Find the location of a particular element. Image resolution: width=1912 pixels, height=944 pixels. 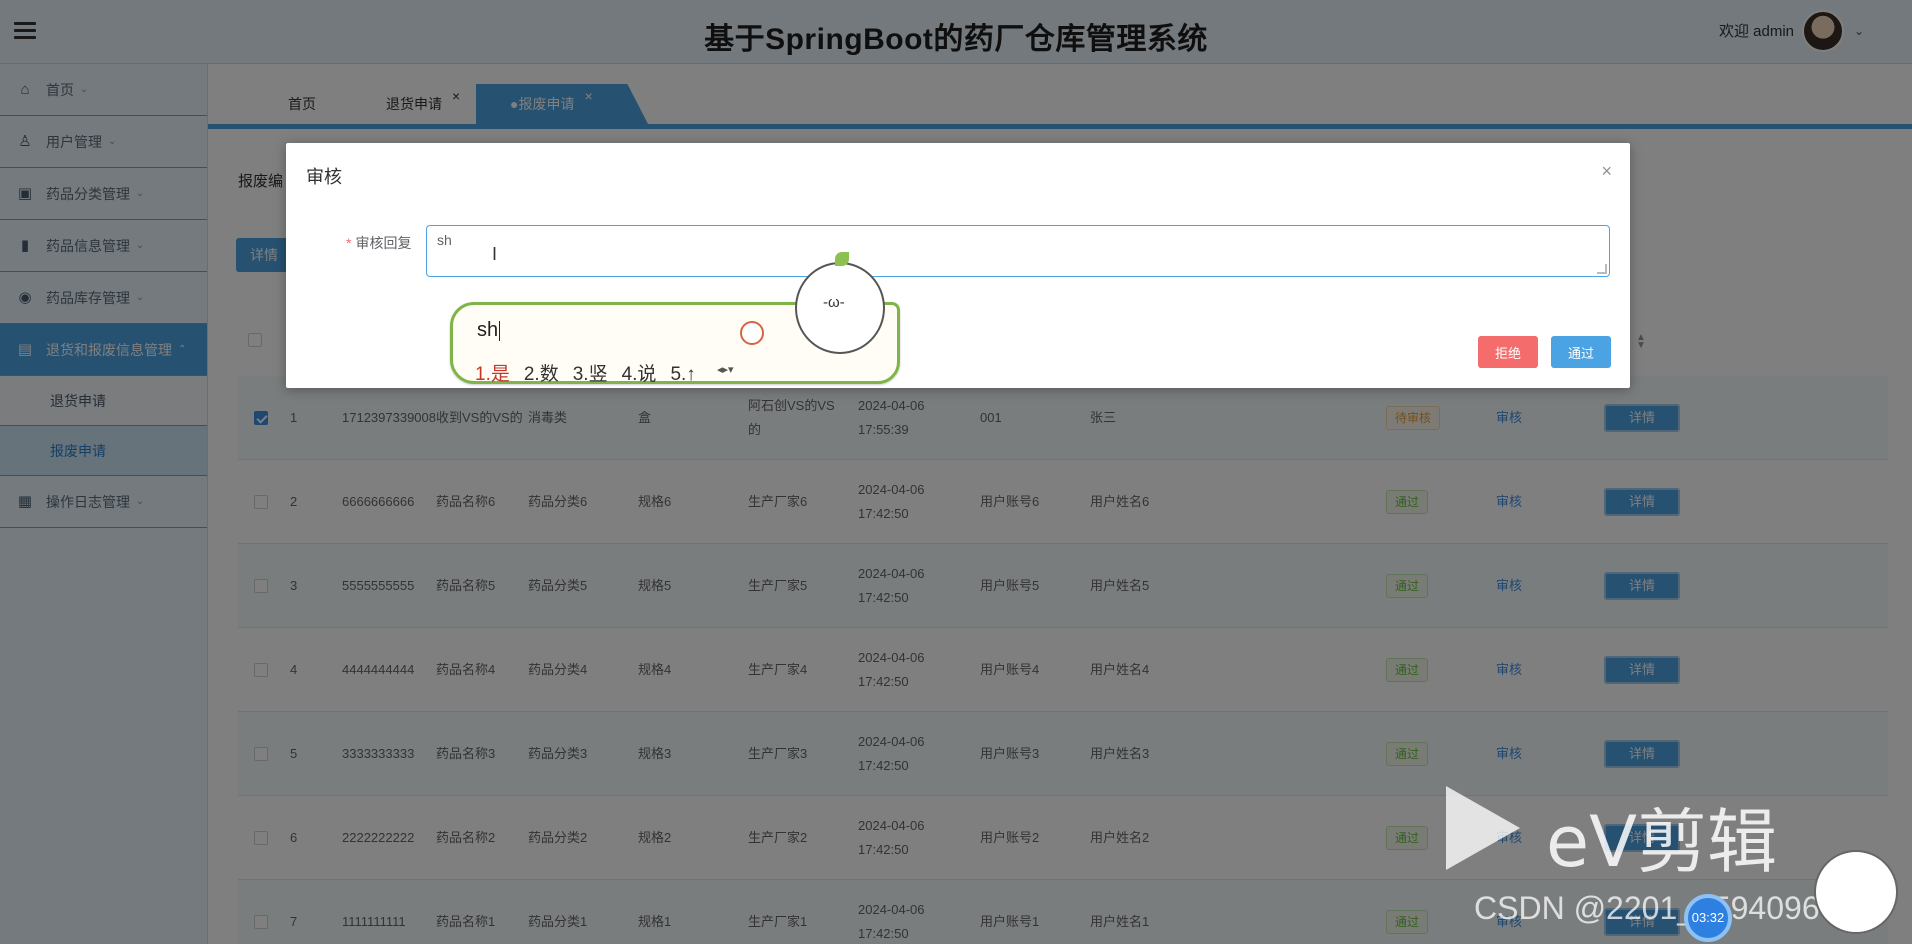

watermark-csdn: CSDN @2201_75940964 is located at coordinates (1656, 908).